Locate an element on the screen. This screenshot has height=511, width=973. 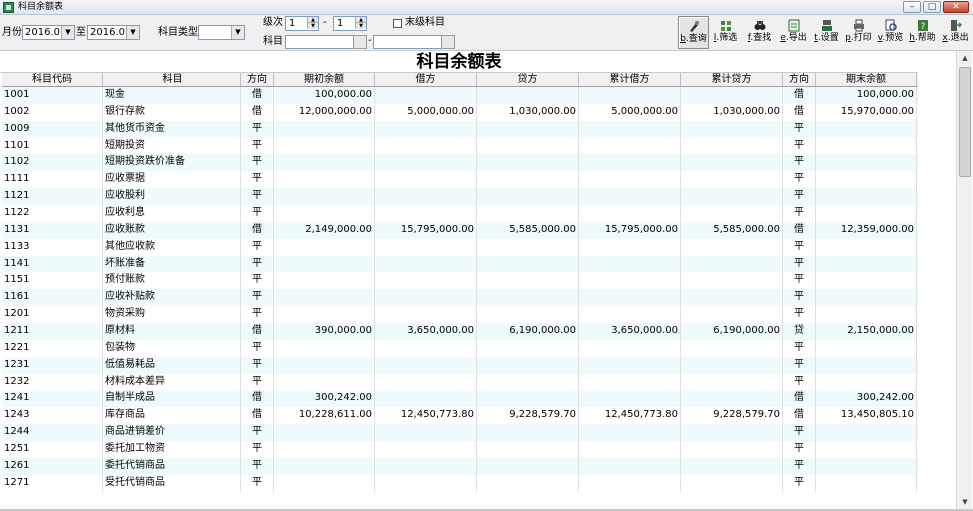
table-row: 1161 应收补贴款平平 is located at coordinates (460, 298).